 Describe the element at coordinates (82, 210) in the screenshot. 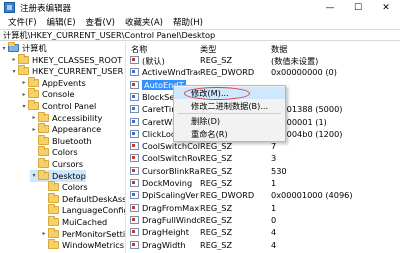

I see `tree-item: LanguageConfig` at that location.